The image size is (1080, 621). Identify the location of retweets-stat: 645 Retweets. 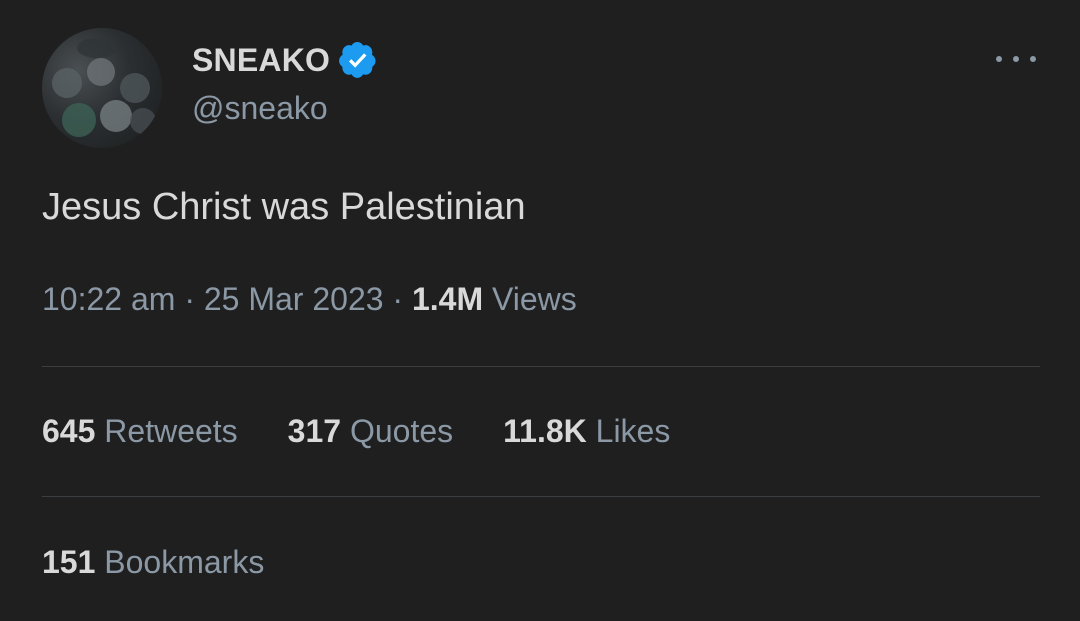
(140, 431).